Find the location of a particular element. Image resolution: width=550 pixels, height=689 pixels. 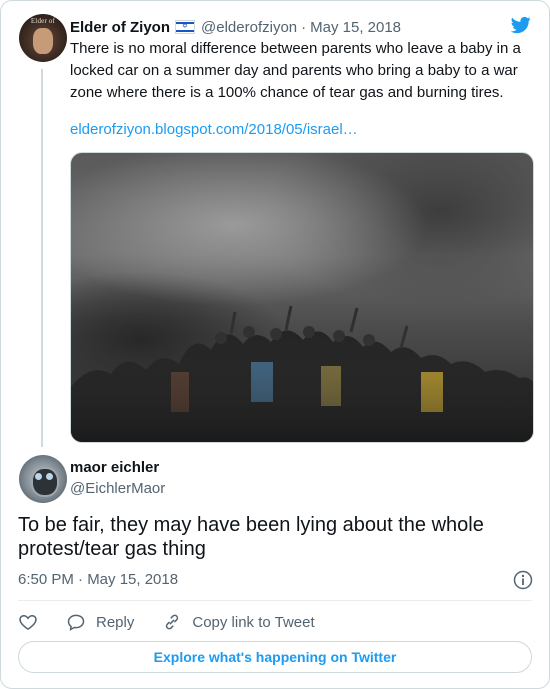

twitter-bird-icon is located at coordinates (521, 25).